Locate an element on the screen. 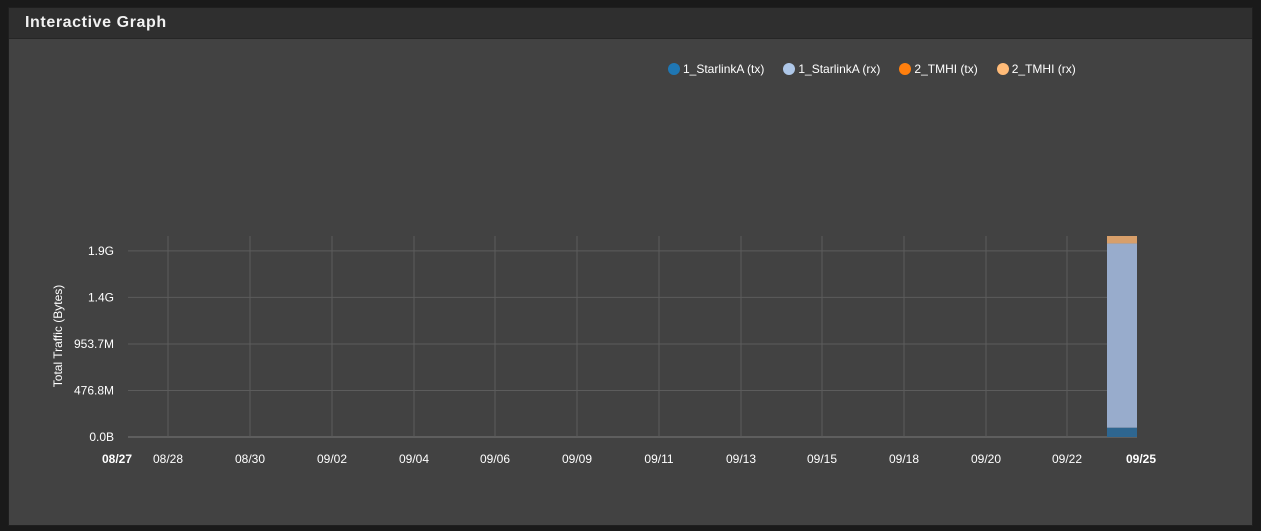 The image size is (1261, 531). x-tick-label: 09/20 is located at coordinates (986, 459).